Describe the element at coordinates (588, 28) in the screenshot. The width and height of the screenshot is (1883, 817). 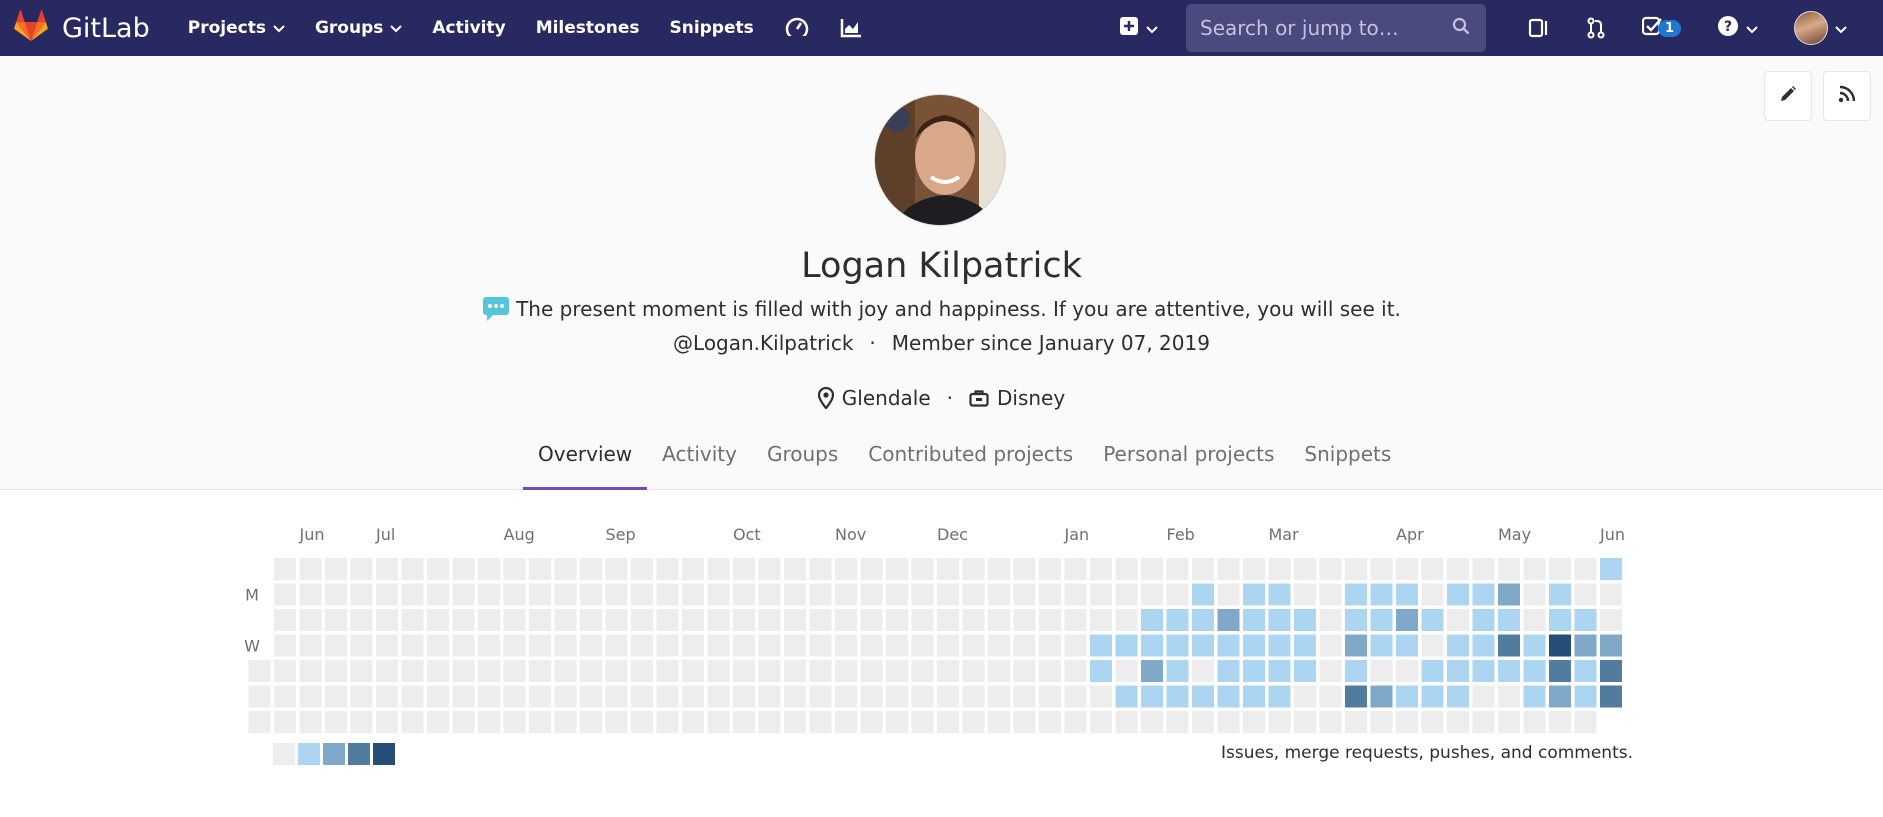
I see `nav-milestones-link: Milestones` at that location.